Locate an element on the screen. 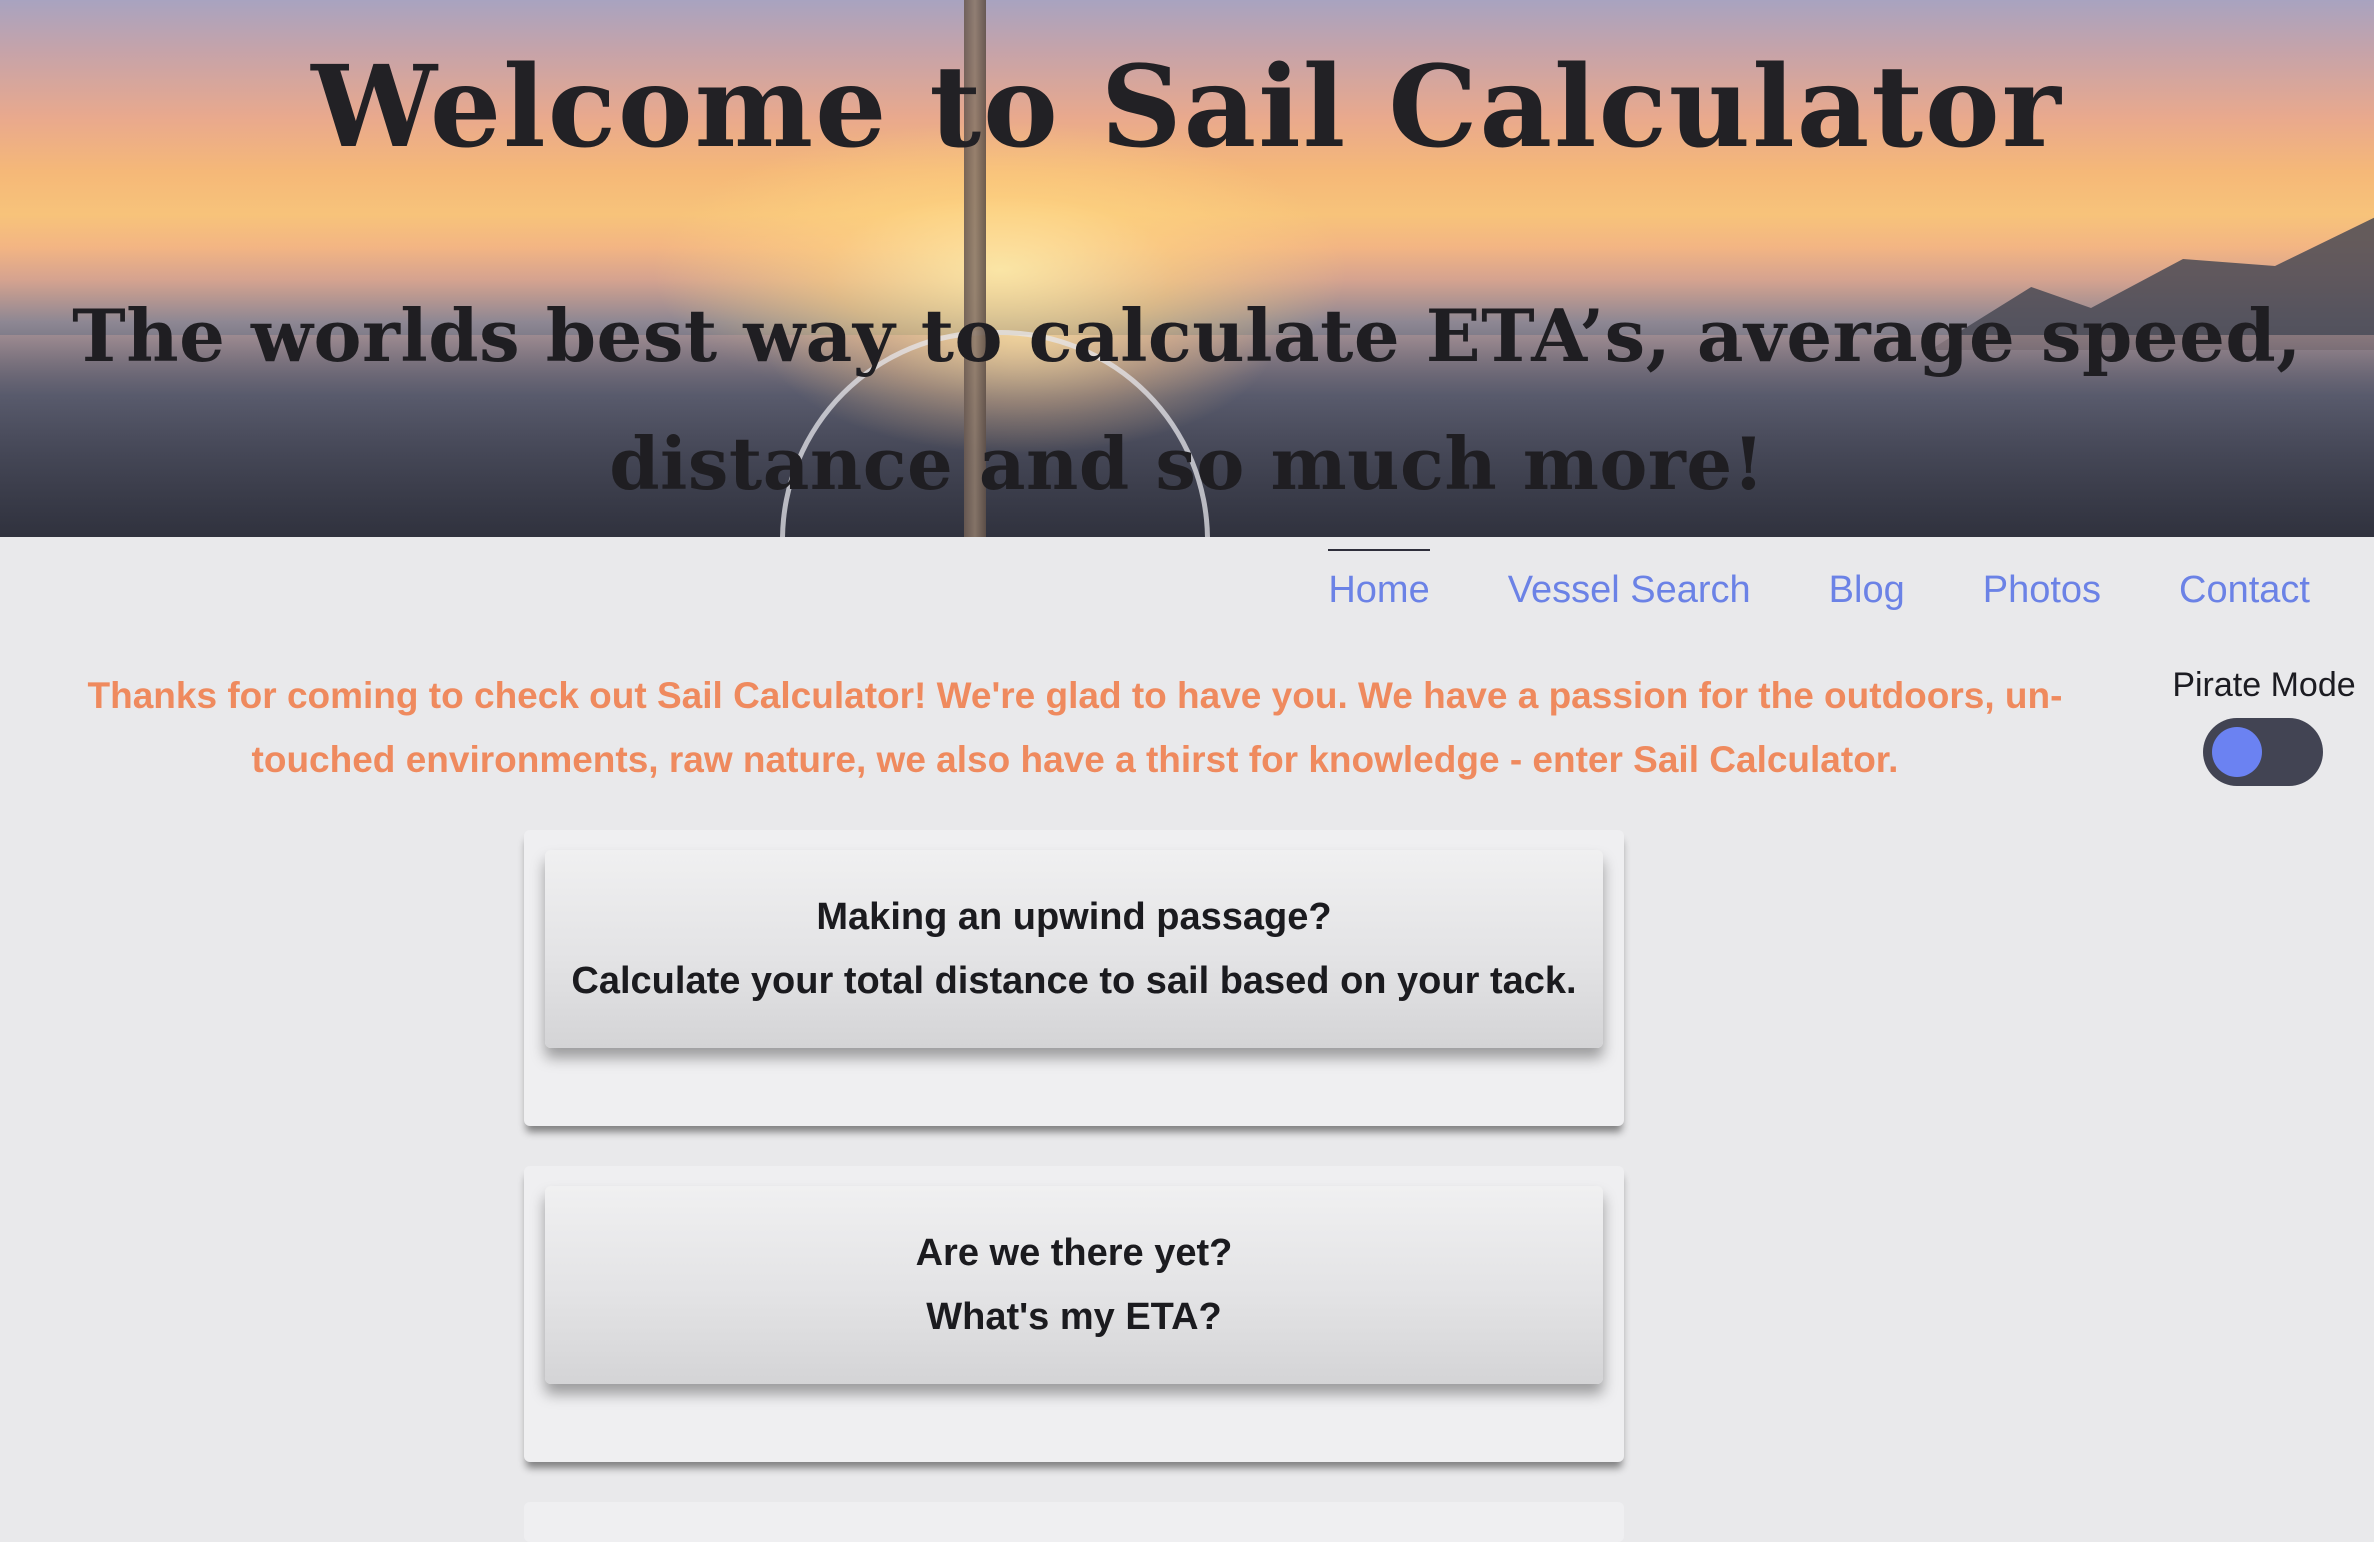 The width and height of the screenshot is (2374, 1542). card-subheading: What's my ETA? is located at coordinates (1074, 1317).